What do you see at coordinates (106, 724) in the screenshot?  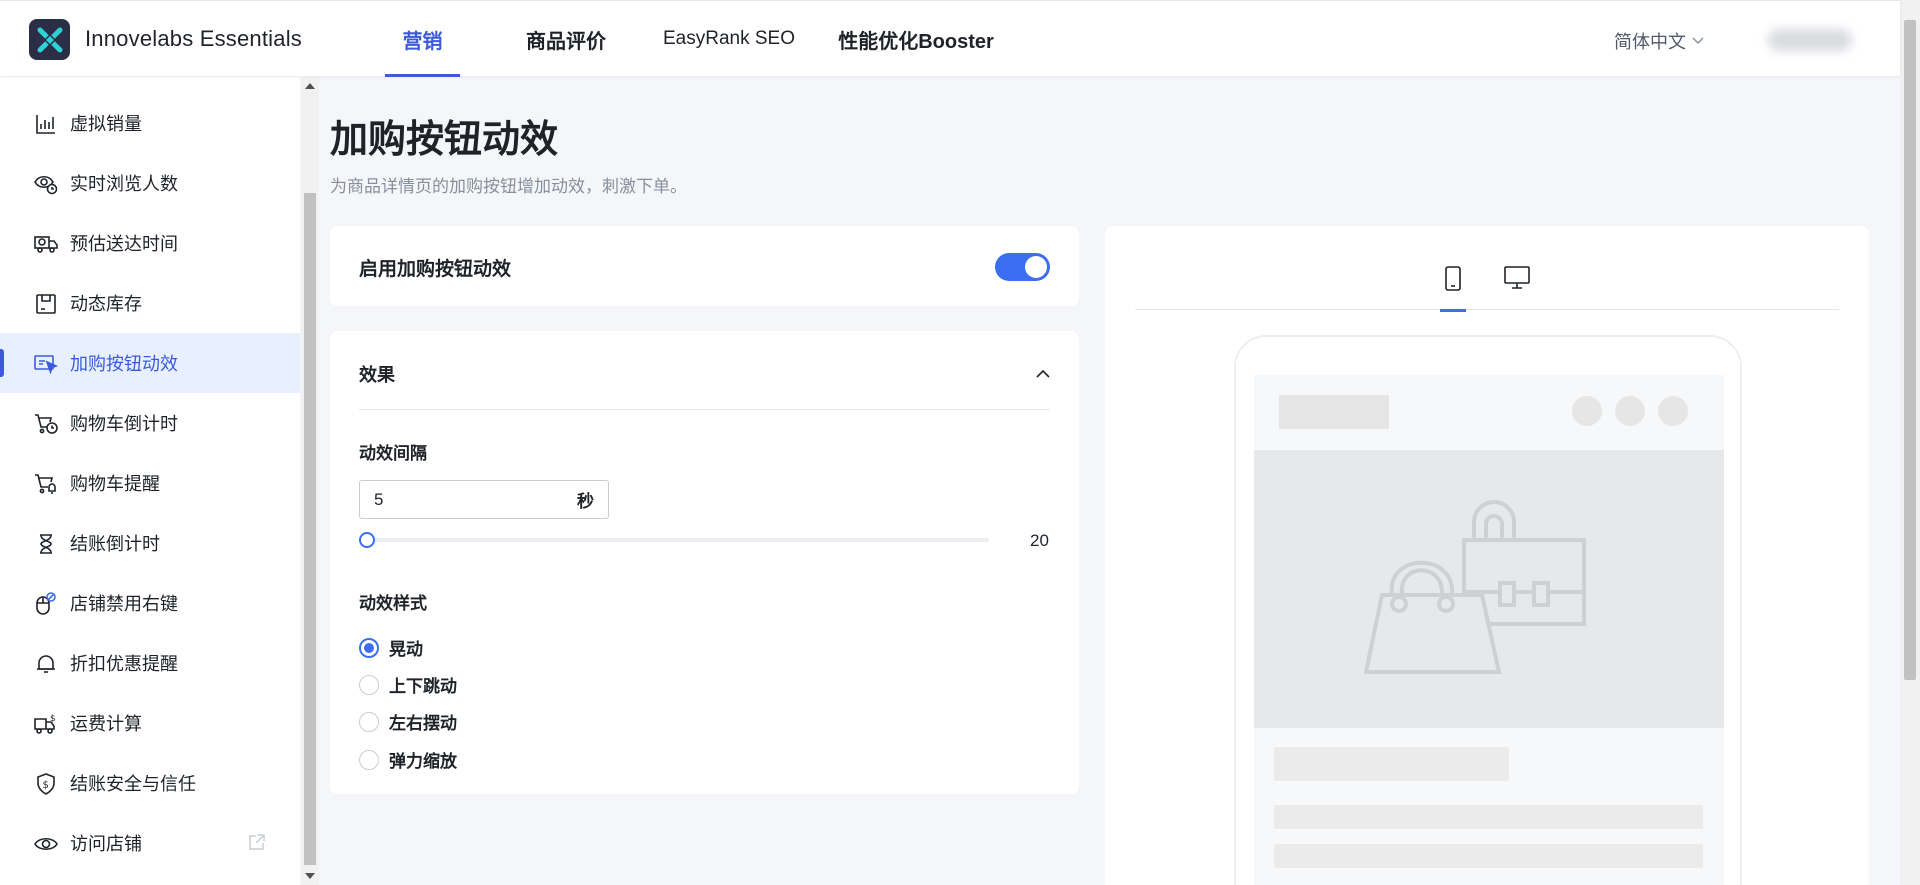 I see `sidebar-item-label: 运费计算` at bounding box center [106, 724].